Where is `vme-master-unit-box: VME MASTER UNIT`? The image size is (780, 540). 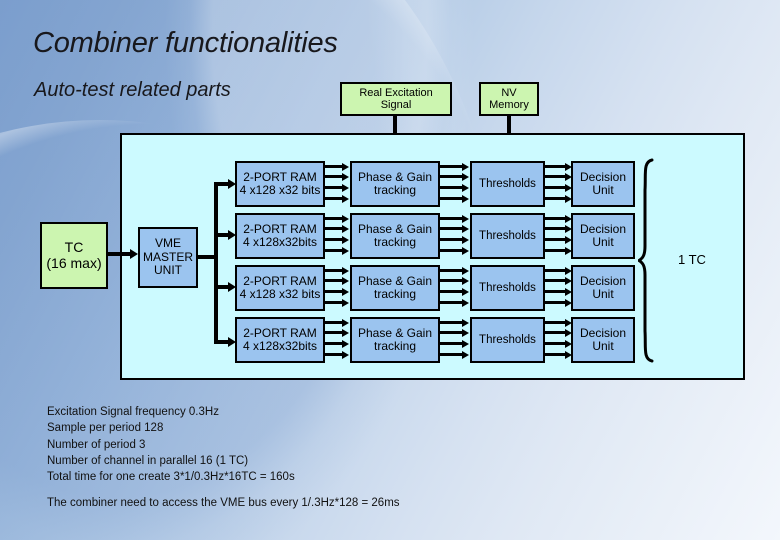 vme-master-unit-box: VME MASTER UNIT is located at coordinates (168, 257).